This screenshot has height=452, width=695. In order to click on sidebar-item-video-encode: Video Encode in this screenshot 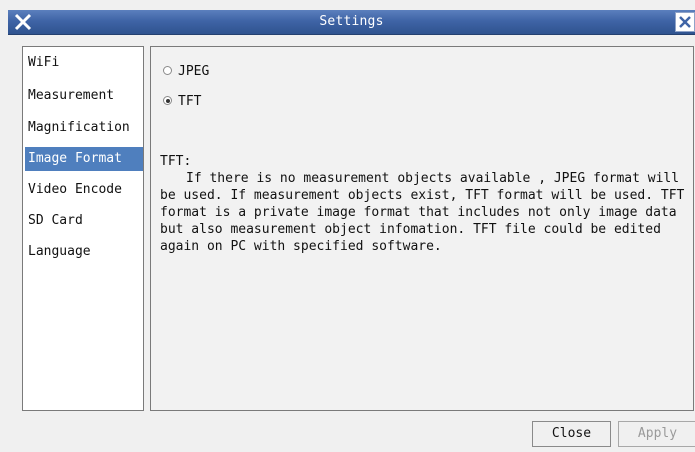, I will do `click(84, 190)`.